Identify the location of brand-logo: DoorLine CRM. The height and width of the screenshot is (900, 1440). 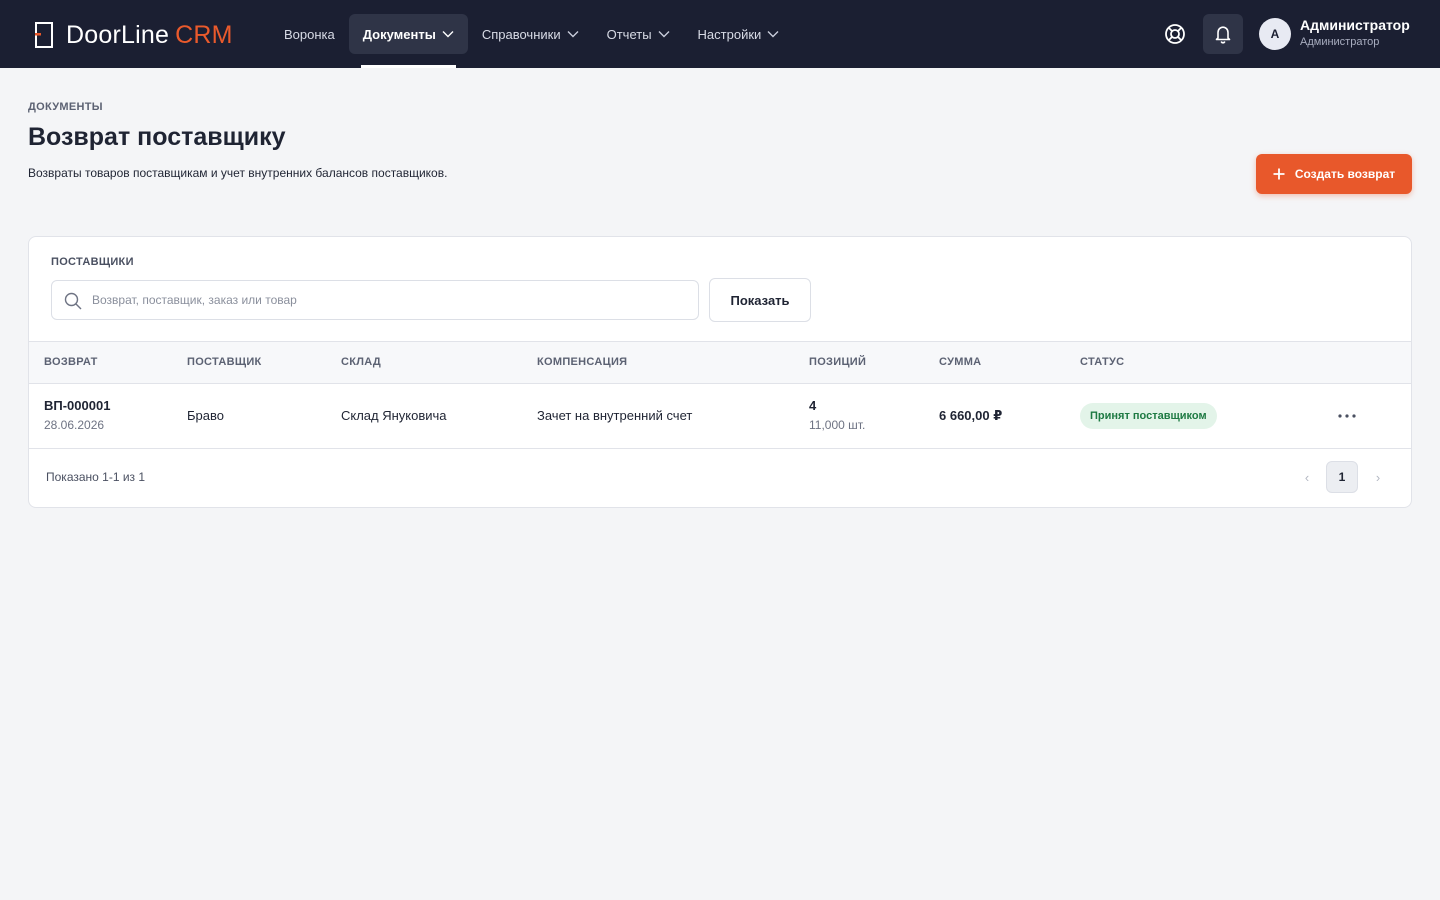
(133, 34).